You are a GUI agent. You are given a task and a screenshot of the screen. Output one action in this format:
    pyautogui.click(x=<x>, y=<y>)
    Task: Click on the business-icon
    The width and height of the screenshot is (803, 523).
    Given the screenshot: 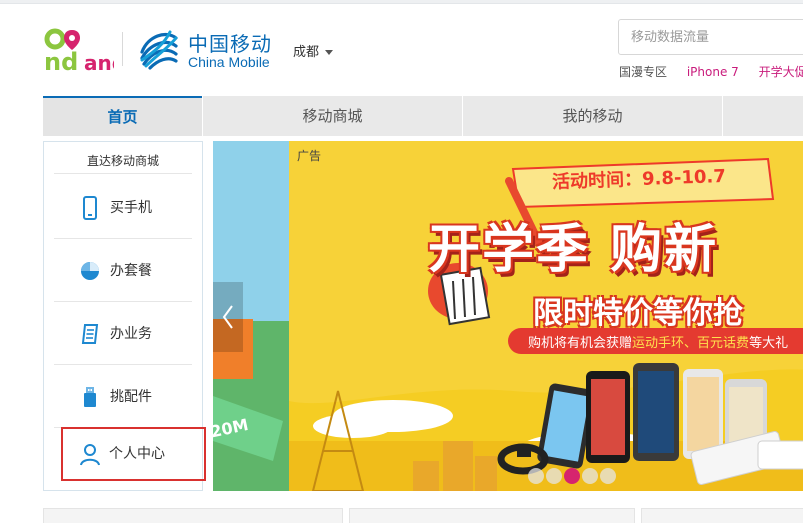 What is the action you would take?
    pyautogui.click(x=90, y=334)
    